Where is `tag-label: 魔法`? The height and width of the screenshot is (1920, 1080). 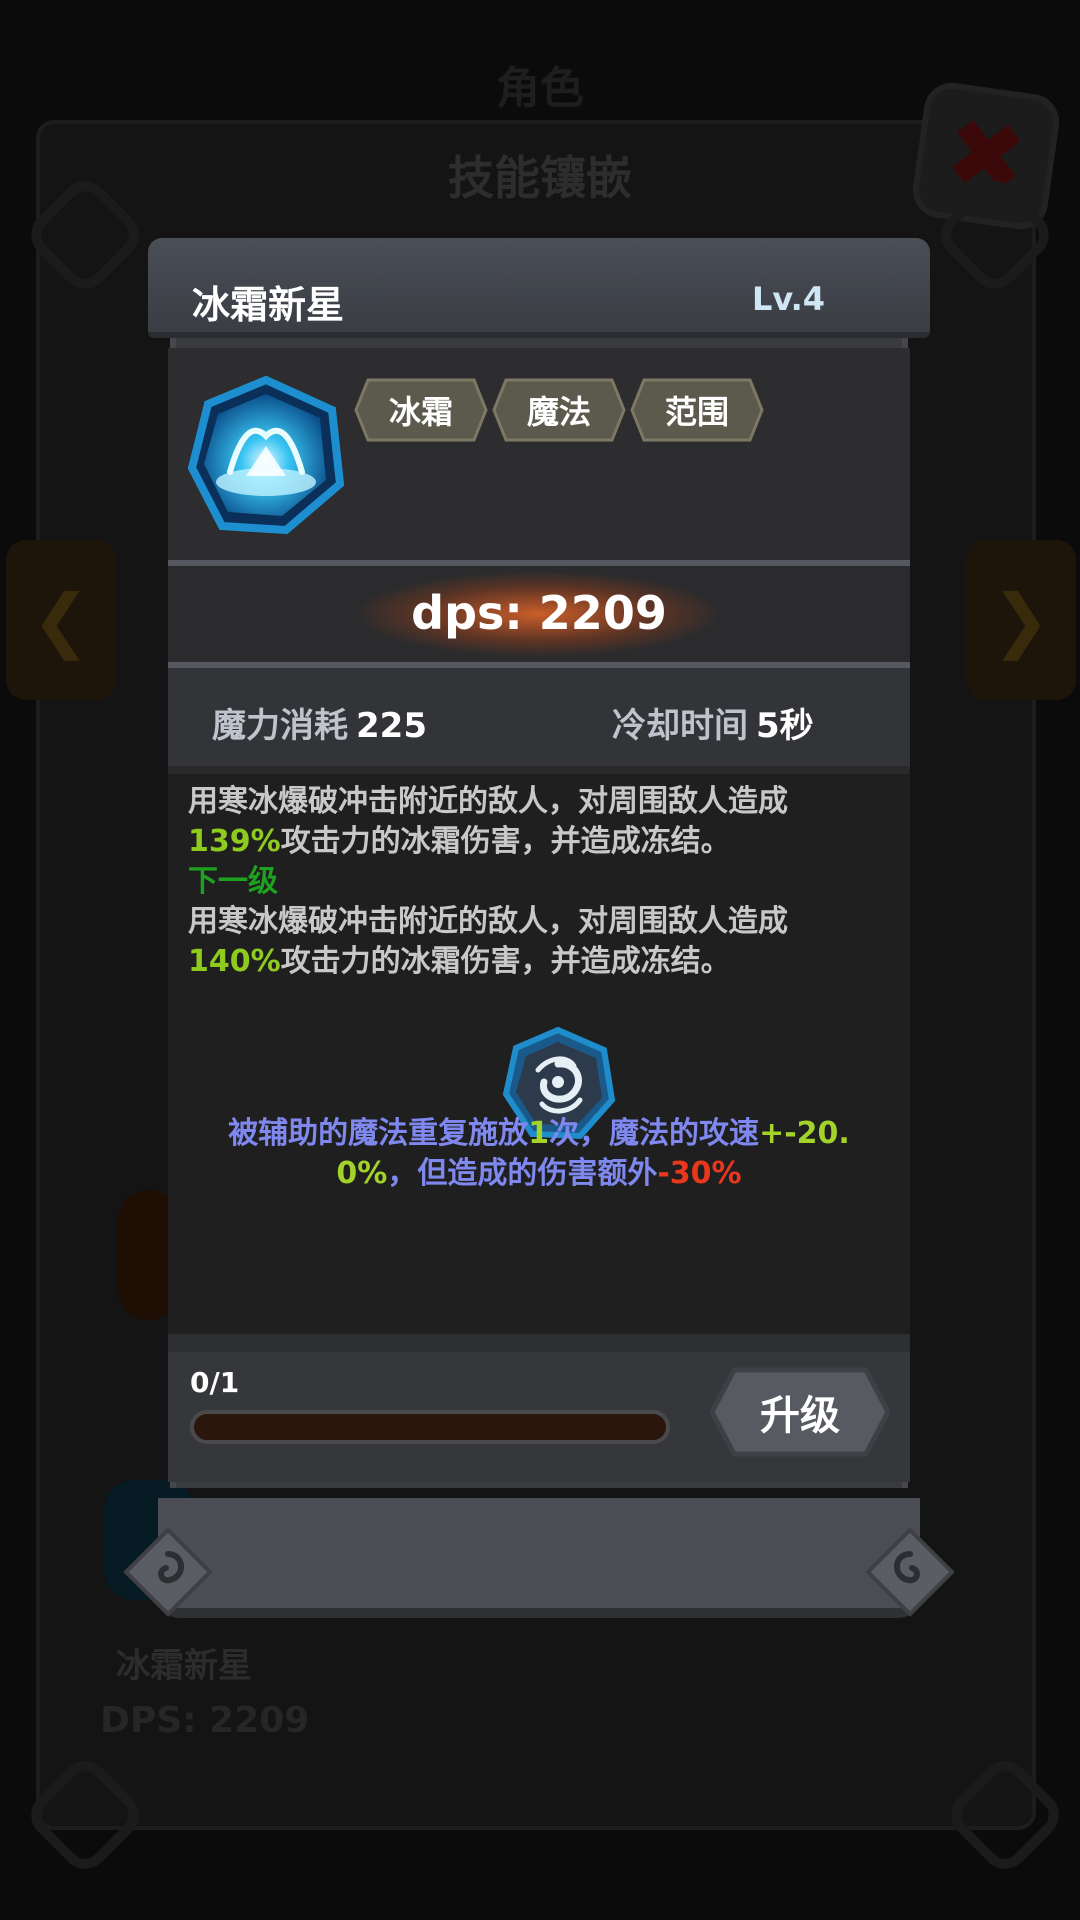
tag-label: 魔法 is located at coordinates (558, 412).